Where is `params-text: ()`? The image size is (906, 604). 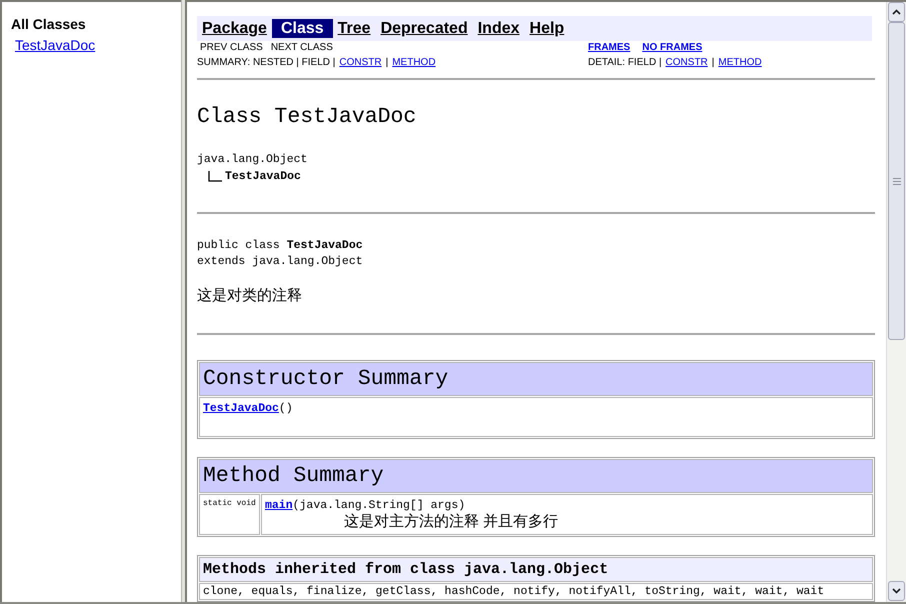 params-text: () is located at coordinates (285, 409).